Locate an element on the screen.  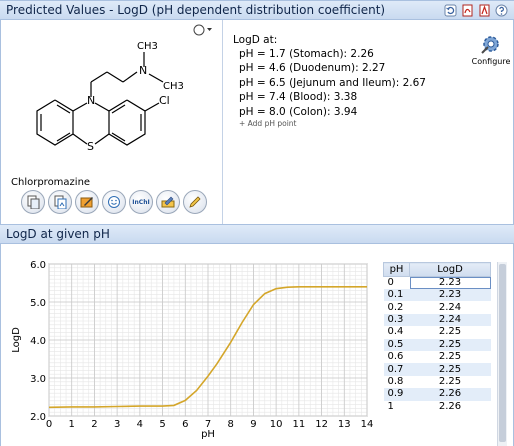
configure-button: Configure is located at coordinates (491, 49).